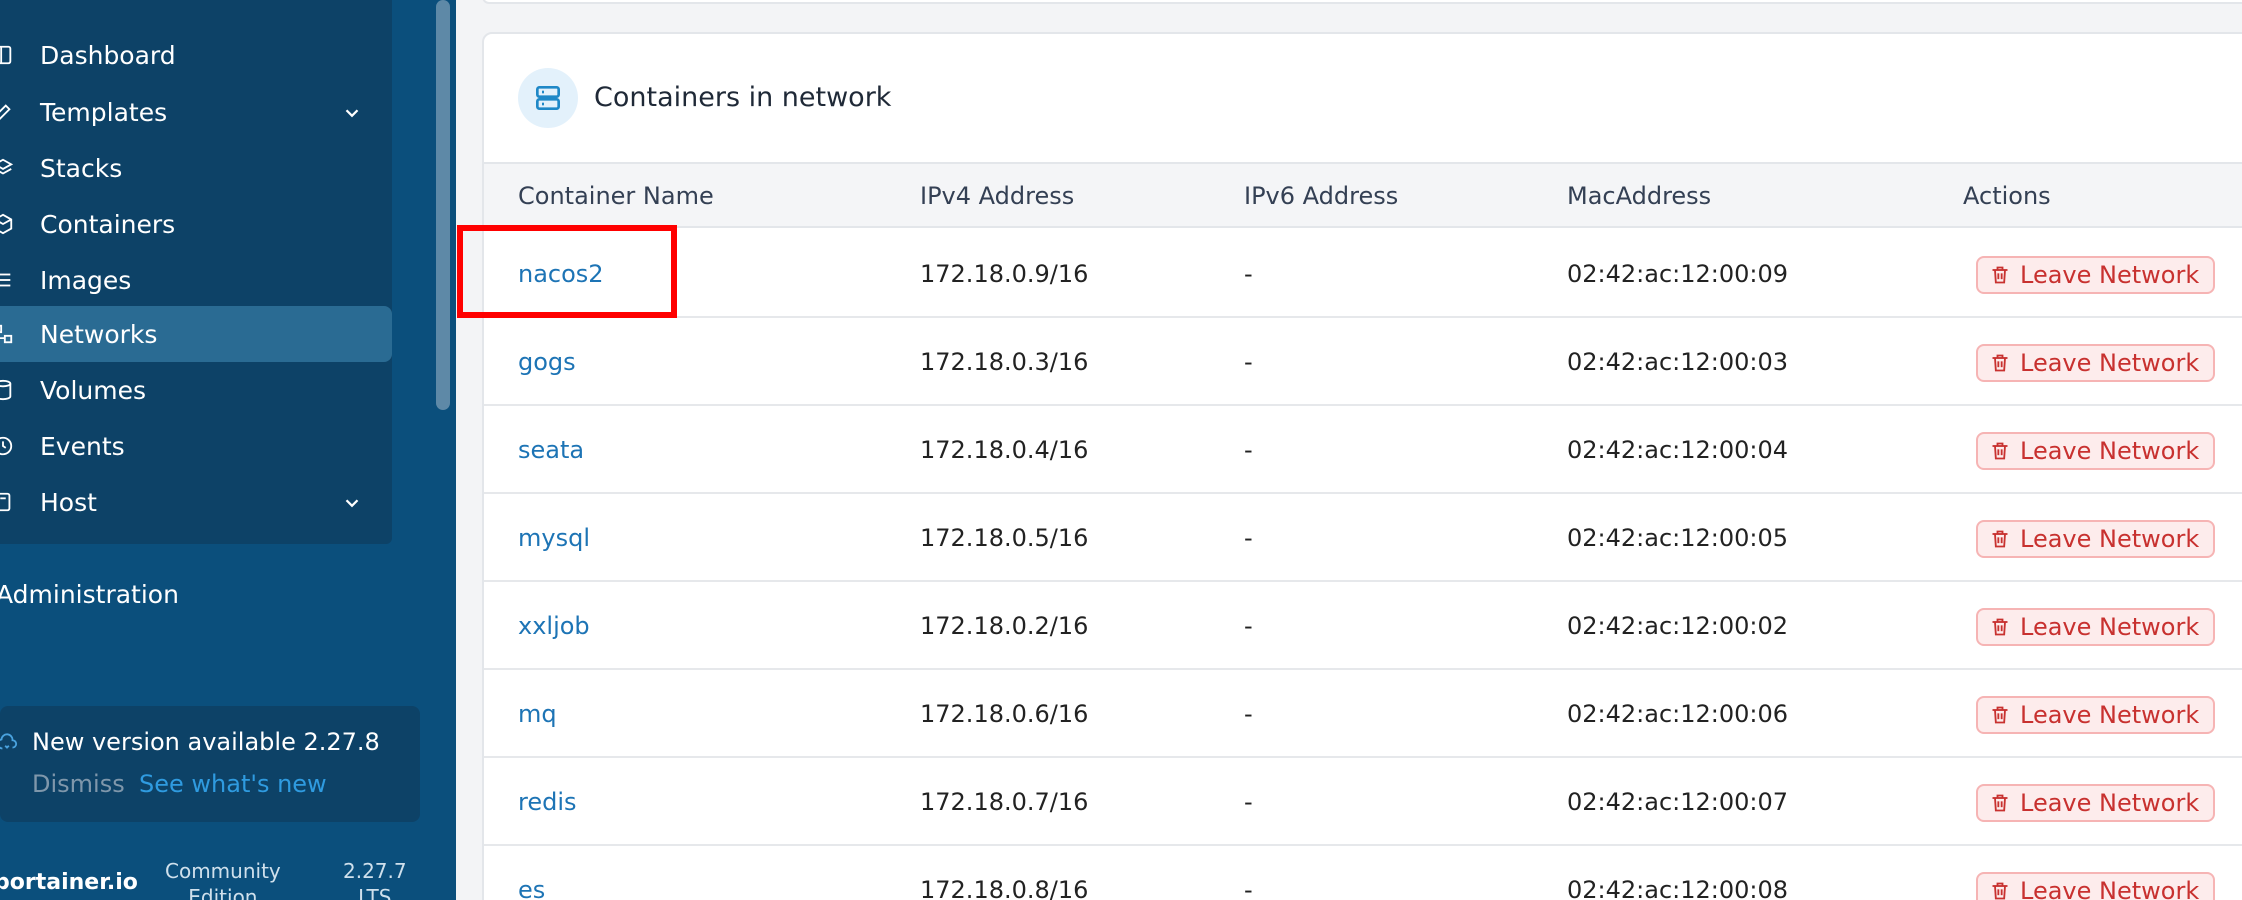  What do you see at coordinates (1004, 274) in the screenshot?
I see `ipv4-address: 172.18.0.9/16` at bounding box center [1004, 274].